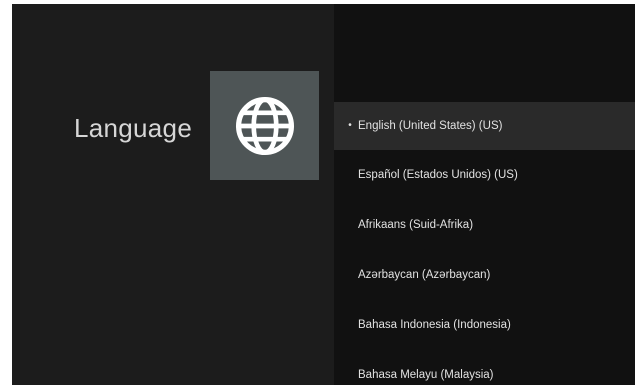 This screenshot has width=640, height=389. What do you see at coordinates (133, 128) in the screenshot?
I see `page-title: Language` at bounding box center [133, 128].